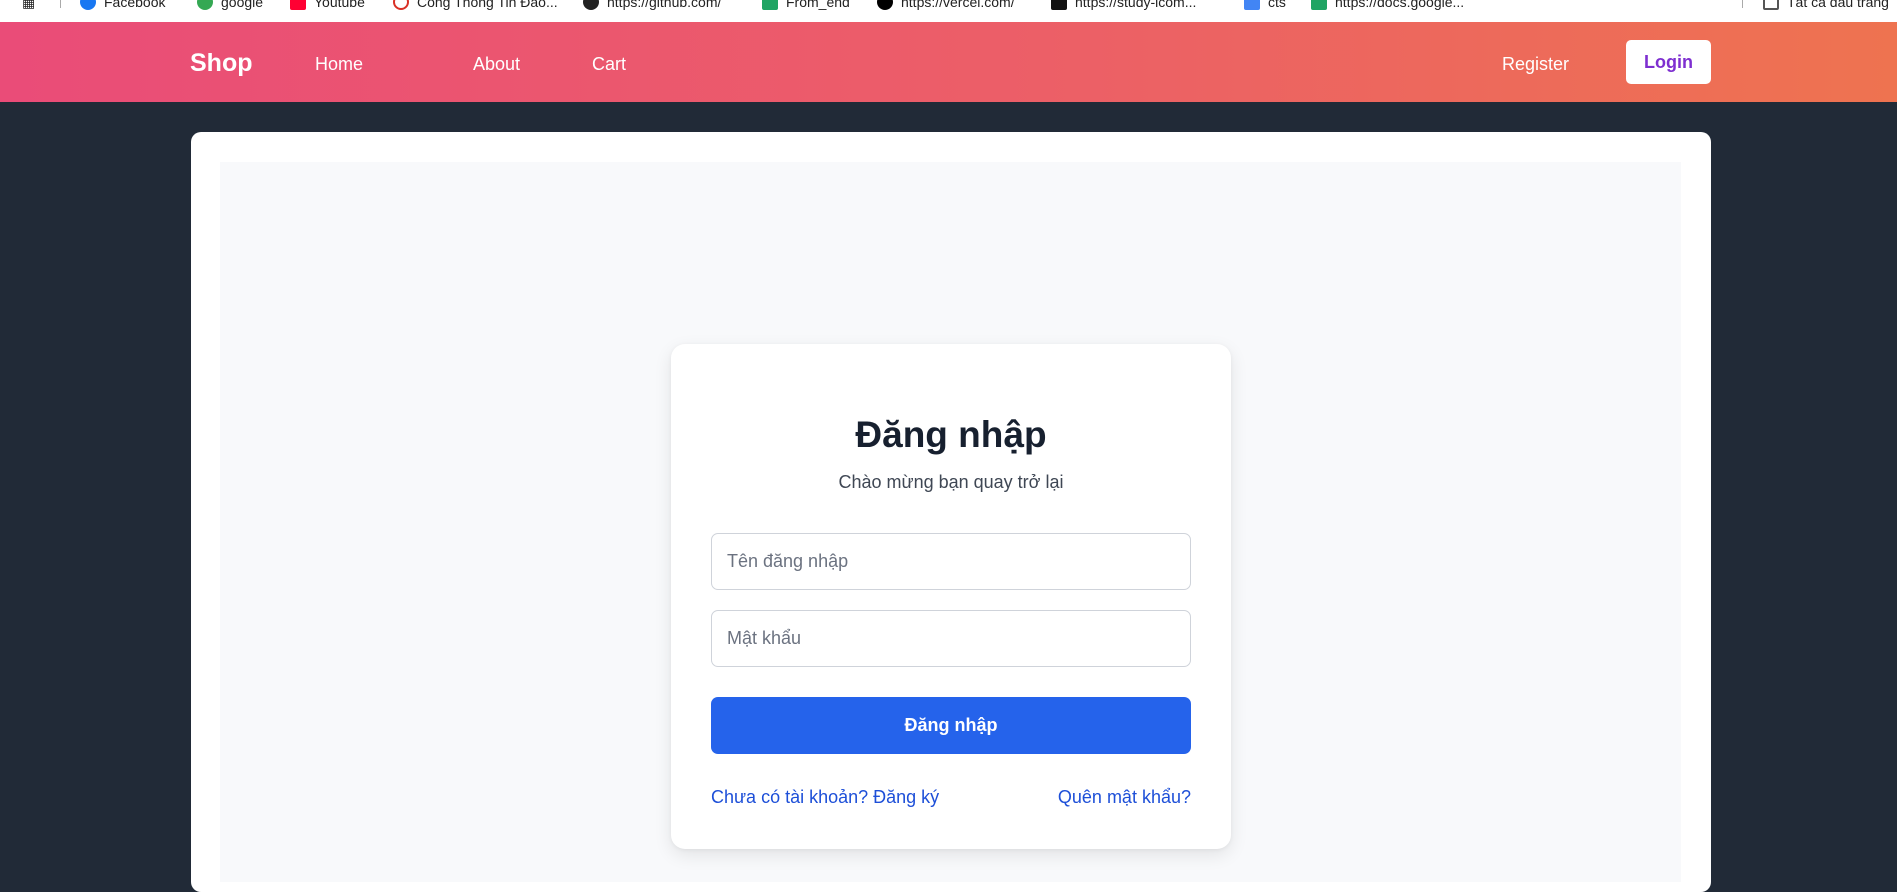 This screenshot has width=1897, height=892. Describe the element at coordinates (401, 5) in the screenshot. I see `portal-icon` at that location.